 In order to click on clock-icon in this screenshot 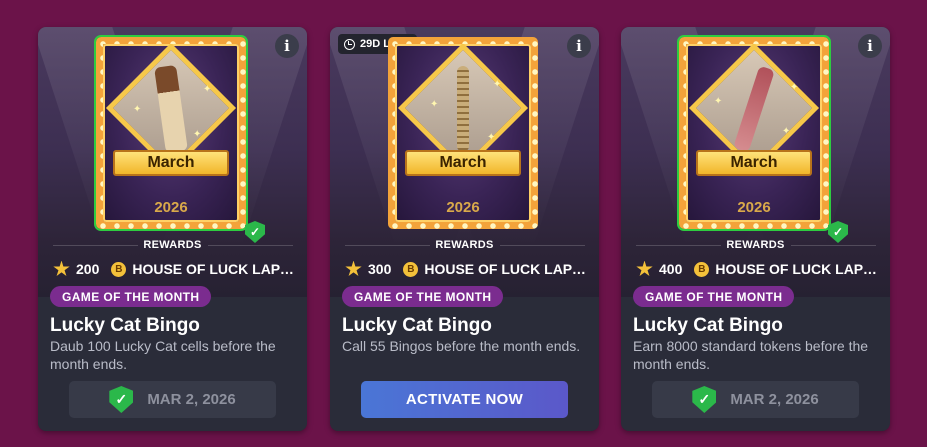, I will do `click(349, 44)`.